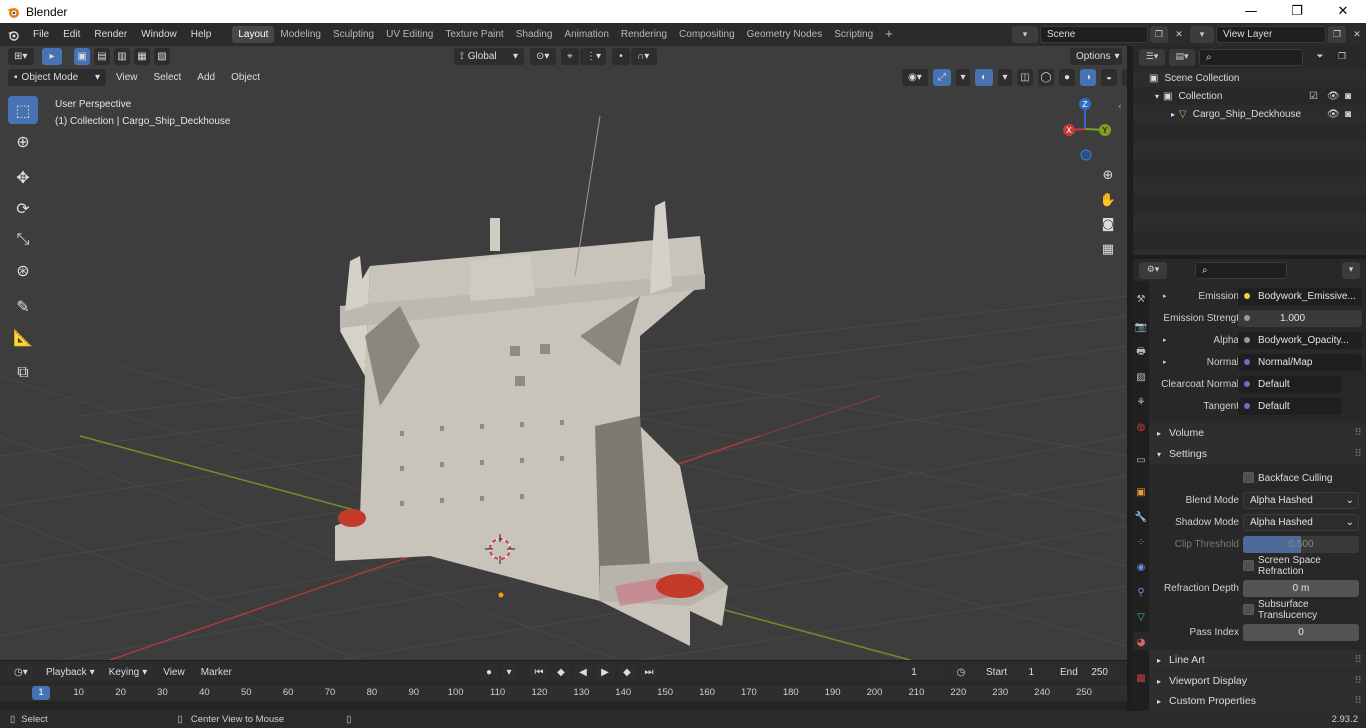 Image resolution: width=1366 pixels, height=728 pixels. What do you see at coordinates (1357, 34) in the screenshot?
I see `remove-view-layer-icon: ✕` at bounding box center [1357, 34].